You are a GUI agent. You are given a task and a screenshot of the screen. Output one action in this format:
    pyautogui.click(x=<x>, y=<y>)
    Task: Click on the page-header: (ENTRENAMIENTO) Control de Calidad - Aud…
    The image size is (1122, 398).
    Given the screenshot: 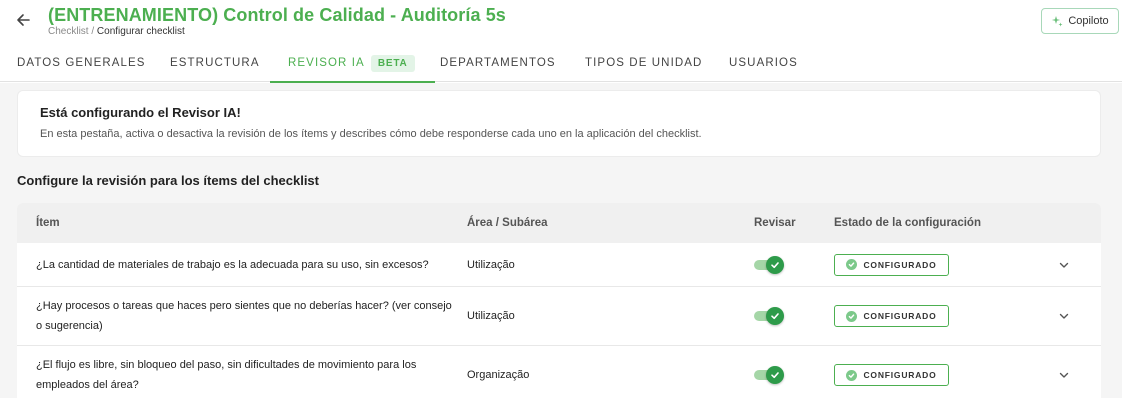 What is the action you would take?
    pyautogui.click(x=561, y=22)
    